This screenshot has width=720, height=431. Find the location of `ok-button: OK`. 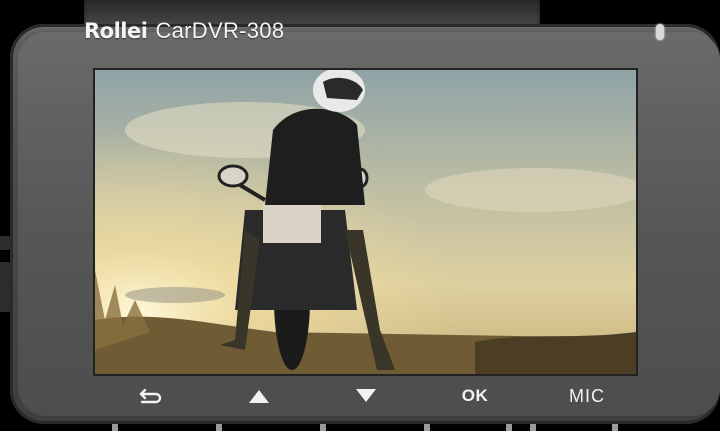

ok-button: OK is located at coordinates (475, 396).